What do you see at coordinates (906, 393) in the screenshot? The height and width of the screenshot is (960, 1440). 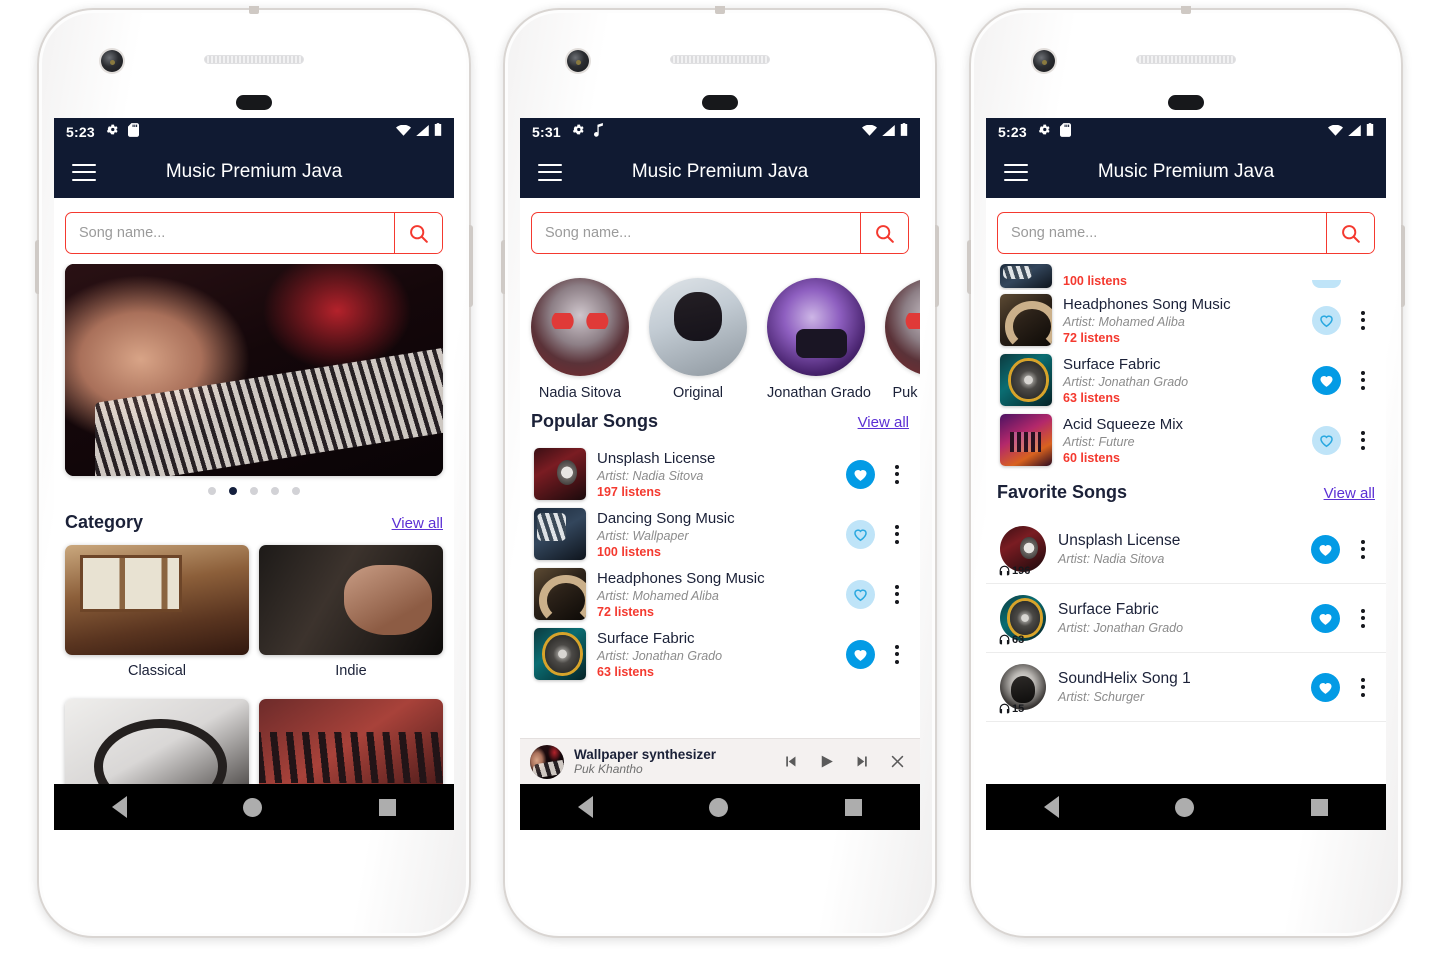 I see `artist-name: Puk Khantho` at bounding box center [906, 393].